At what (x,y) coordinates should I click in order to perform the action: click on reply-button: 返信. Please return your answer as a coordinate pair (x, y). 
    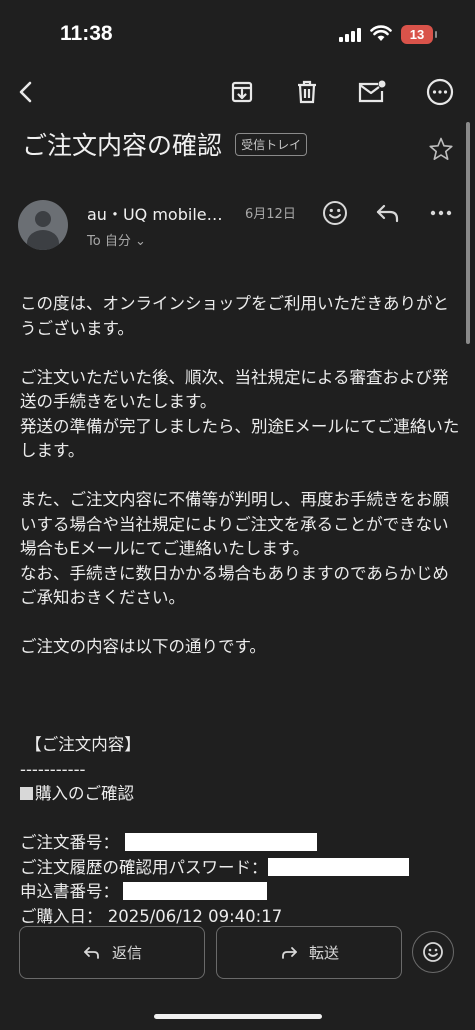
    Looking at the image, I should click on (112, 952).